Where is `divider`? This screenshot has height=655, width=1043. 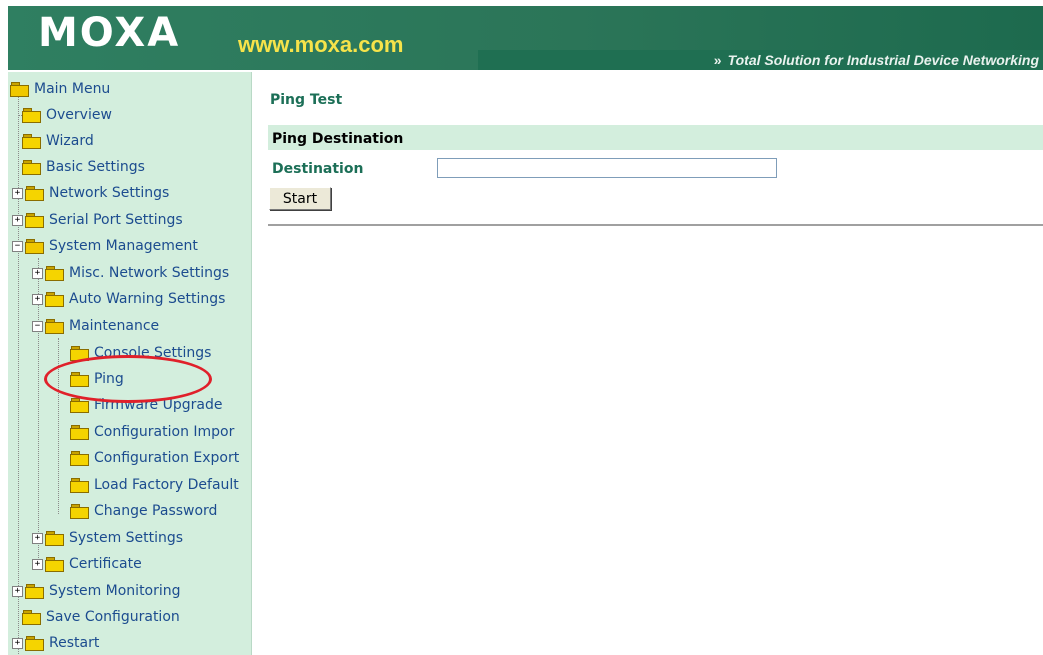 divider is located at coordinates (655, 225).